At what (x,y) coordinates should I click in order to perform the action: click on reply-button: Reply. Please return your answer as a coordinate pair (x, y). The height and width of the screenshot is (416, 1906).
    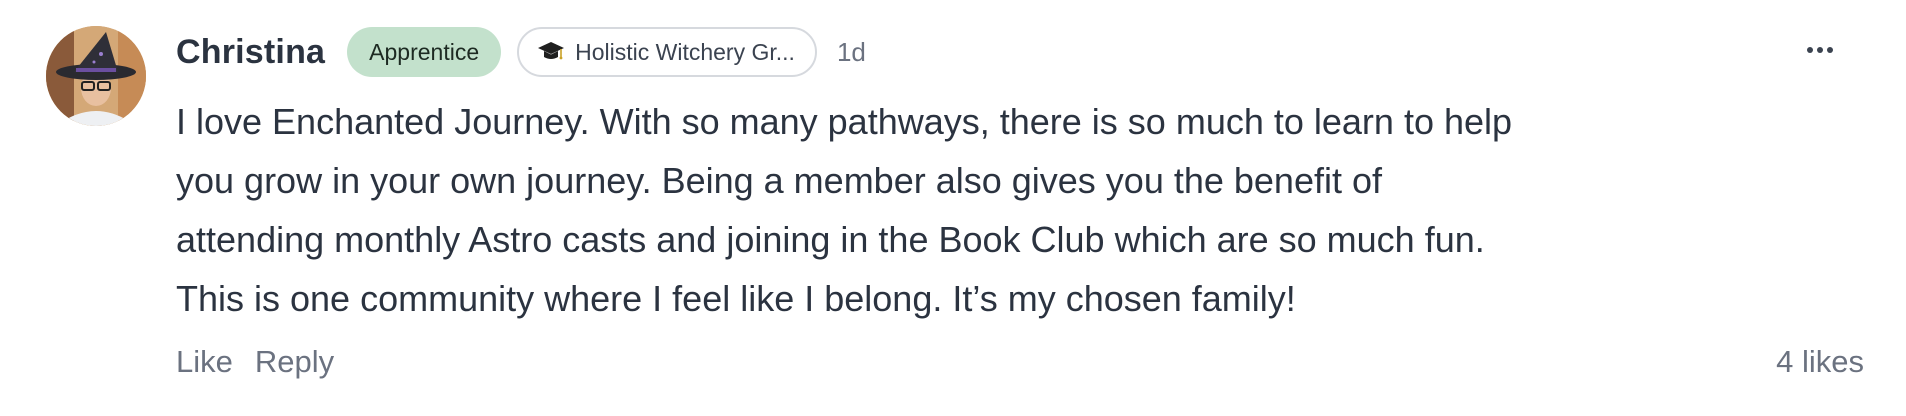
    Looking at the image, I should click on (294, 362).